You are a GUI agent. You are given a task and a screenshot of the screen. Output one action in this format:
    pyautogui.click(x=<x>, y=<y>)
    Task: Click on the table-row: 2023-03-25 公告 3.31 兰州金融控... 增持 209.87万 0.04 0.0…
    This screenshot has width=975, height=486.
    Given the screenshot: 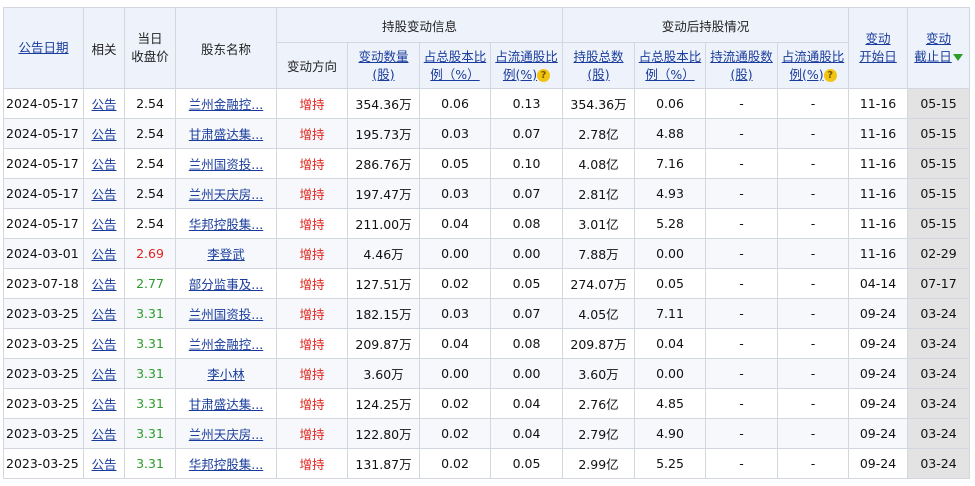 What is the action you would take?
    pyautogui.click(x=487, y=343)
    